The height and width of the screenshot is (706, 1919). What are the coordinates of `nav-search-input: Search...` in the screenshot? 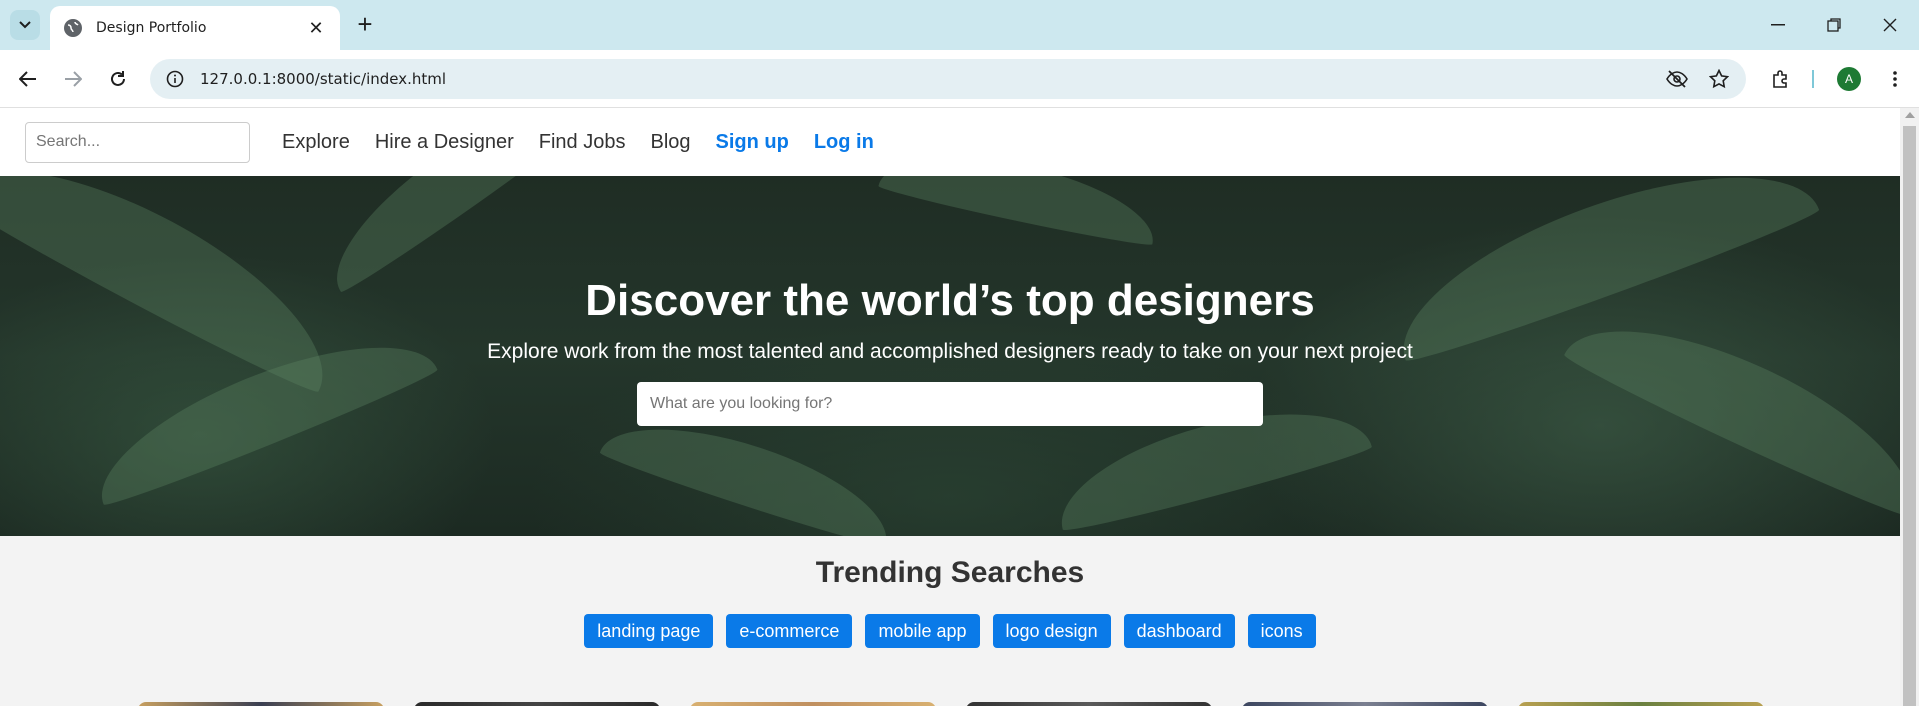 It's located at (137, 142).